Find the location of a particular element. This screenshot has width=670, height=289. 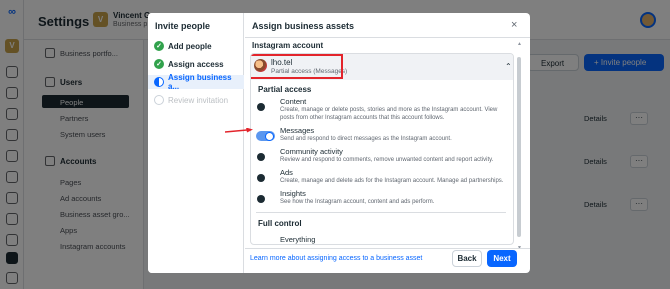

permission-everything: Everything is located at coordinates (297, 239).